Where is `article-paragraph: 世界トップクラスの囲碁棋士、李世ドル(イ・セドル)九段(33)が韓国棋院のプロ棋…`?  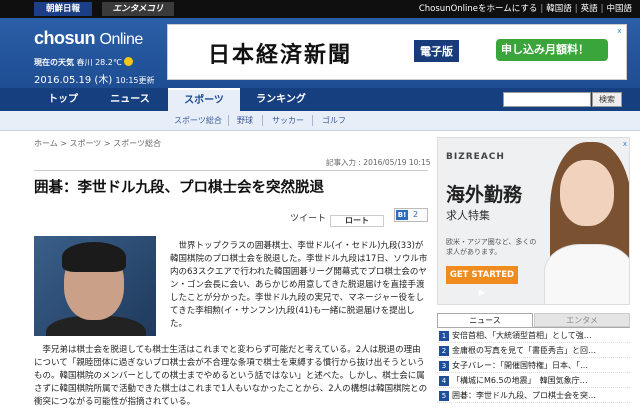
article-paragraph: 世界トップクラスの囲碁棋士、李世ドル(イ・セドル)九段(33)が韓国棋院のプロ棋… is located at coordinates (299, 285).